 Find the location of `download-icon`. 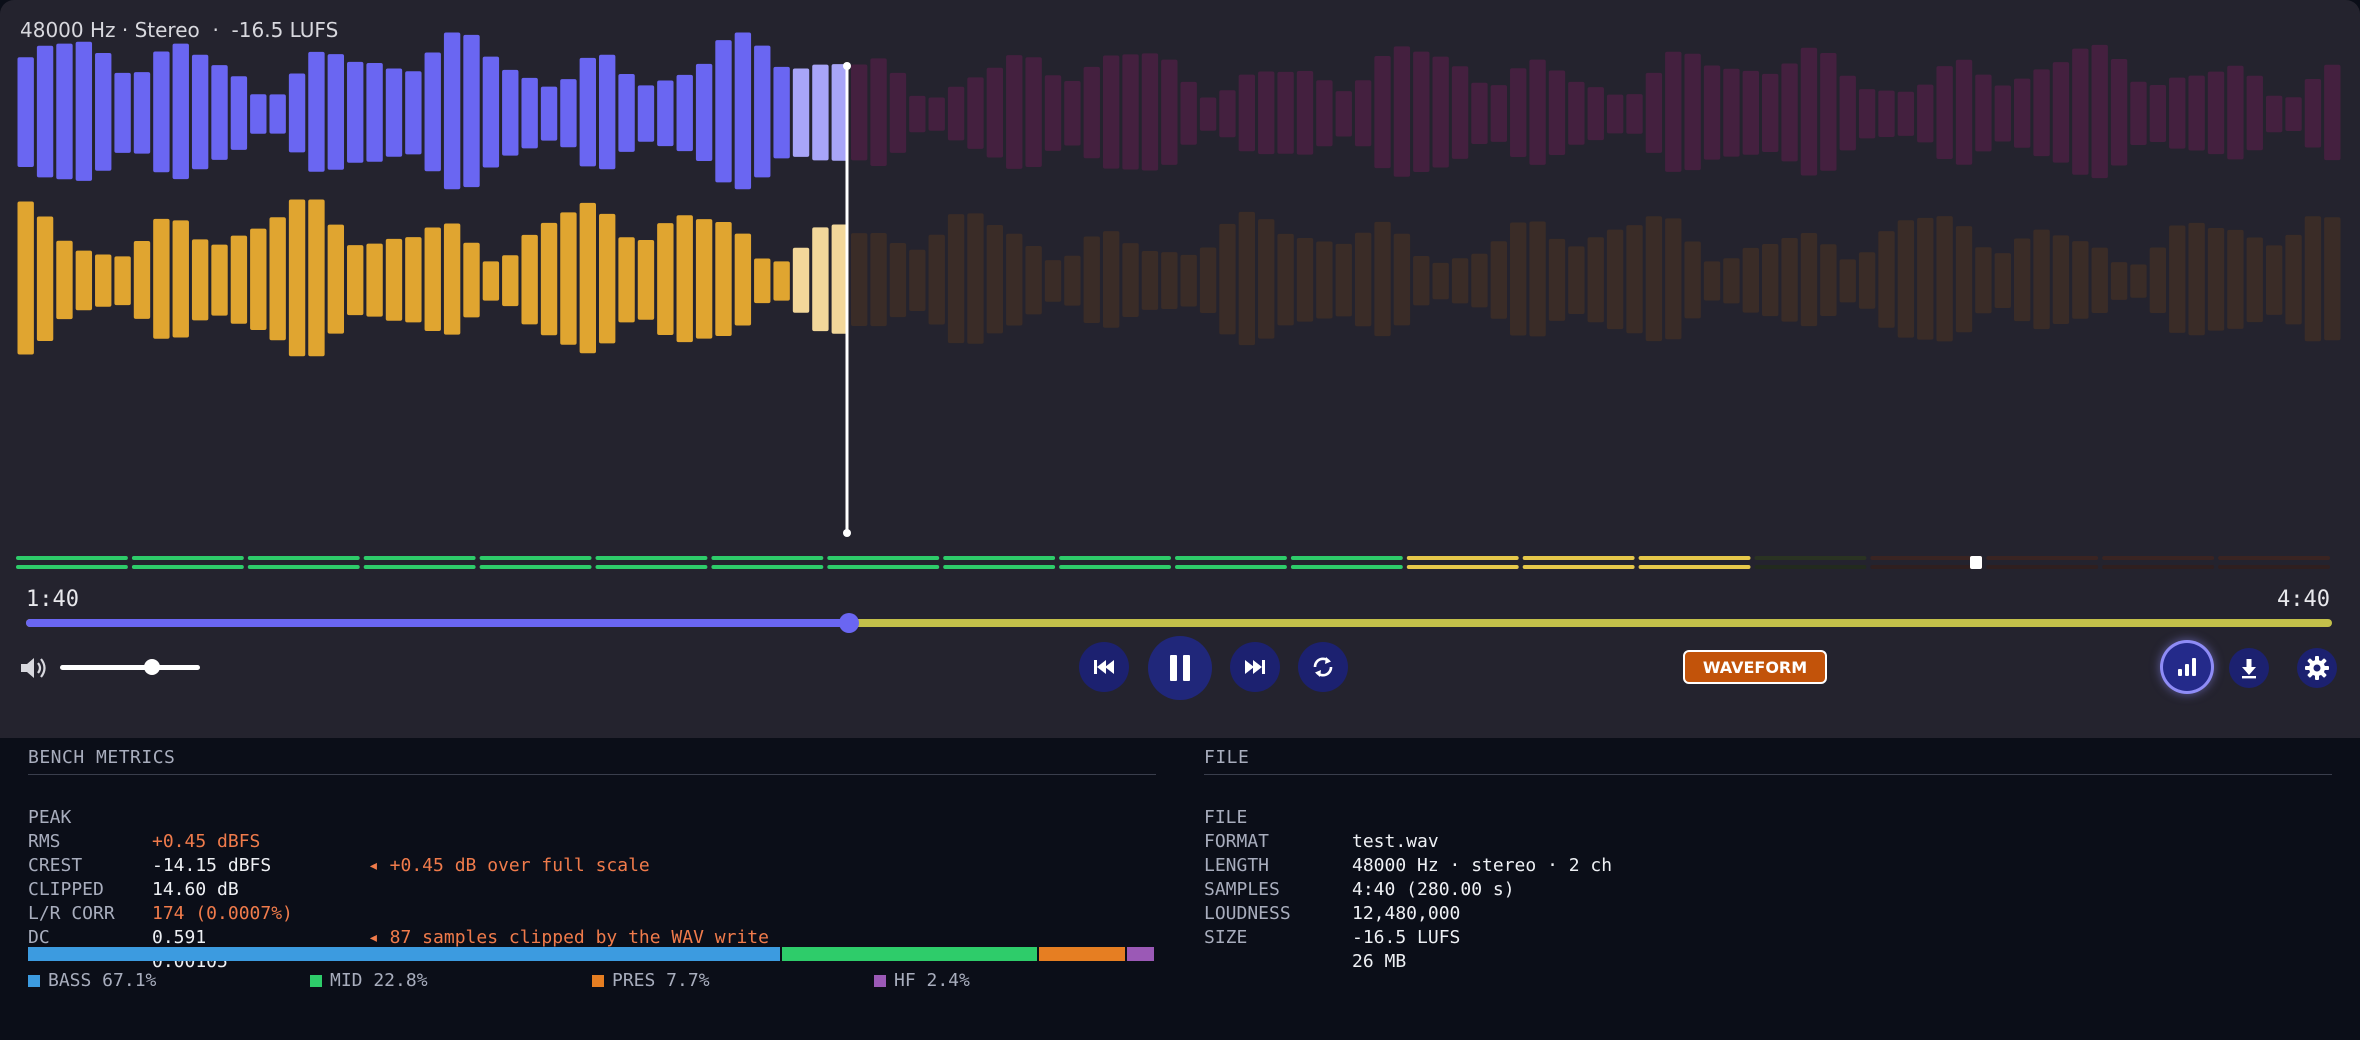

download-icon is located at coordinates (2249, 669).